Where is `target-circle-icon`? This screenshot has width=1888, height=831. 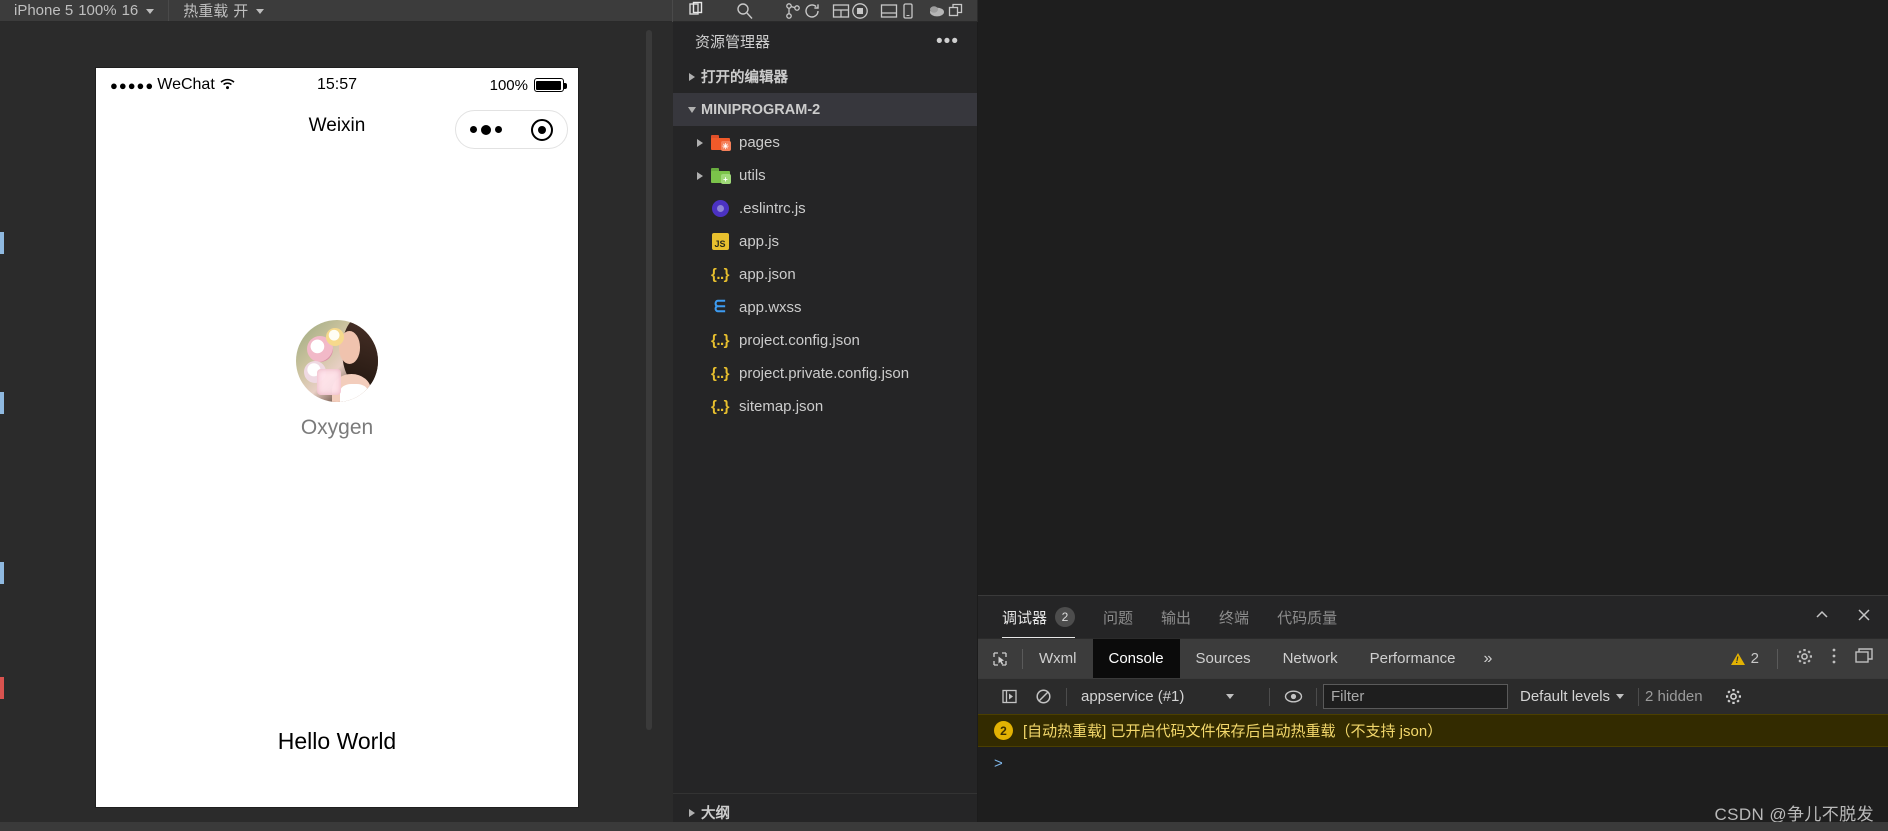
target-circle-icon is located at coordinates (541, 129).